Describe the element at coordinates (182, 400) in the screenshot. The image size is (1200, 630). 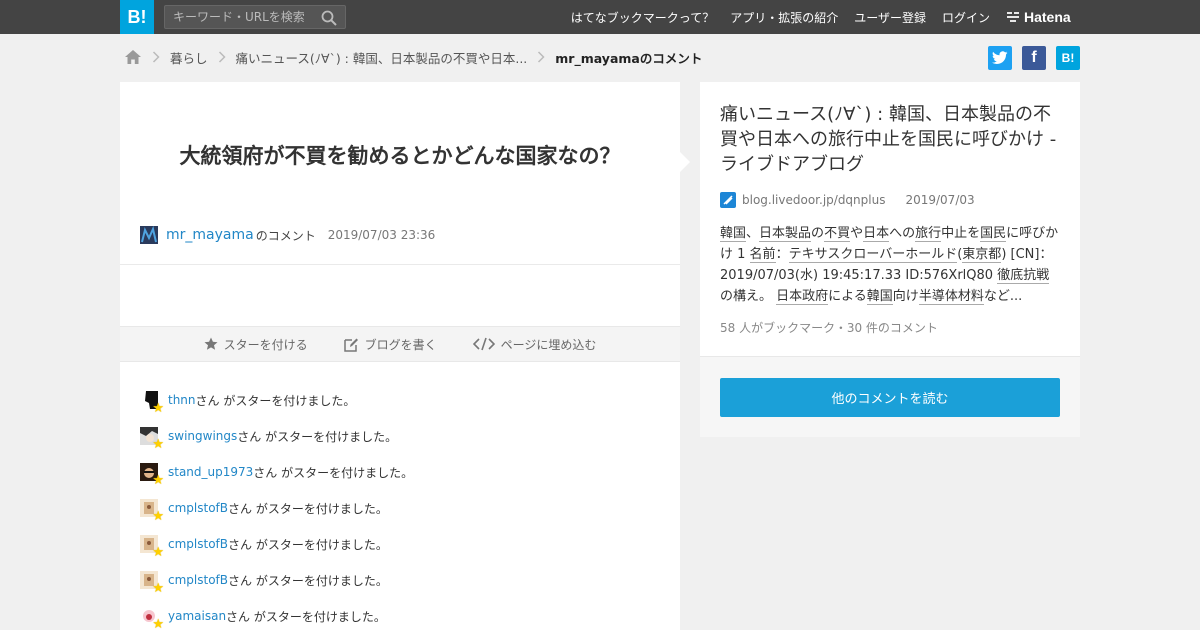
I see `star-user-link: thnn` at that location.